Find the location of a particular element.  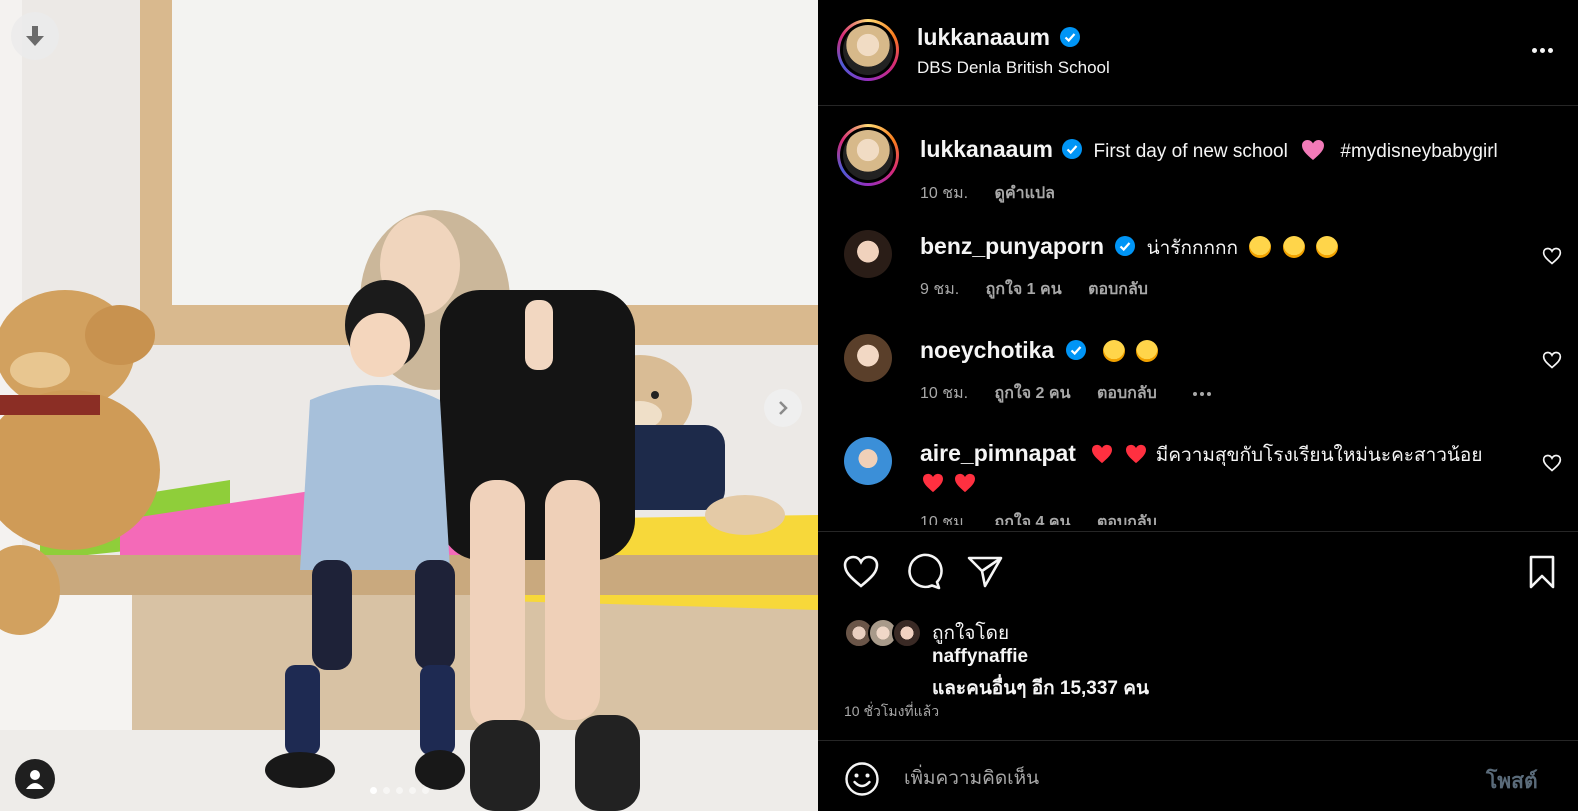

carousel-indicator is located at coordinates (399, 790).